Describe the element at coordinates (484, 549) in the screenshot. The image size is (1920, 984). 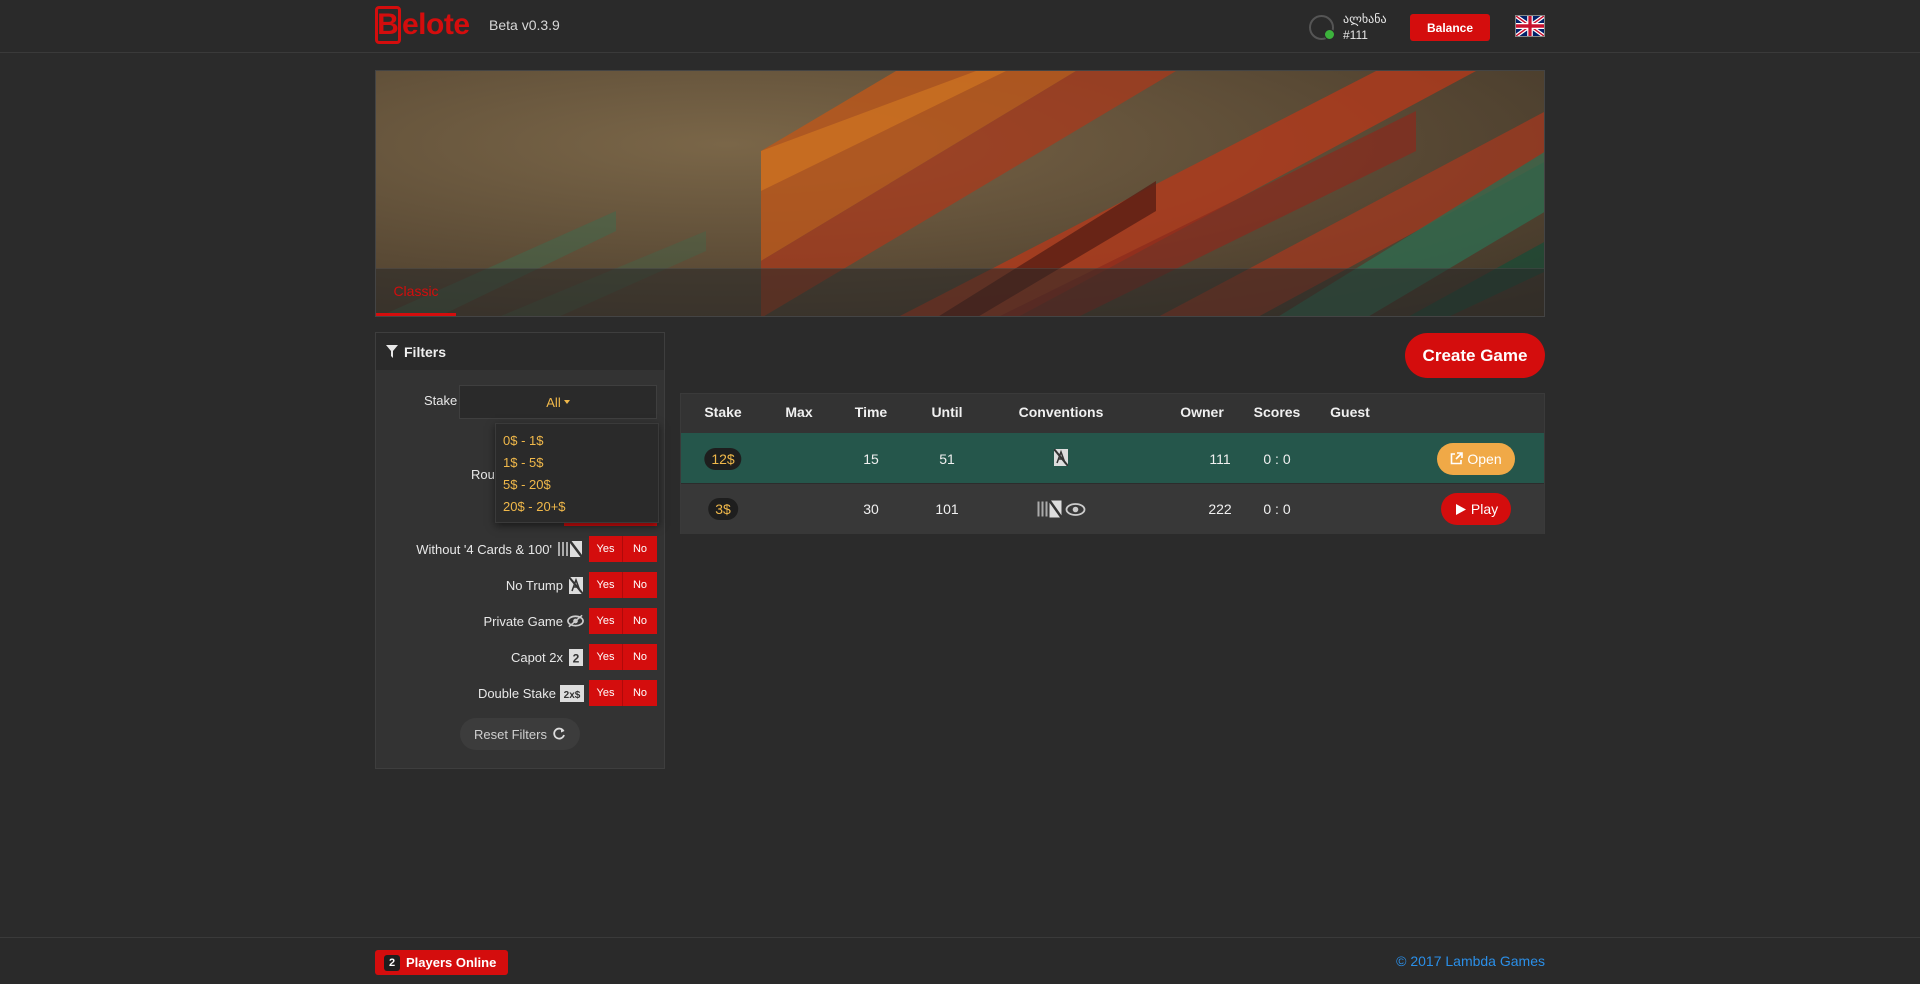
I see `filter-label: Without '4 Cards & 100'` at that location.